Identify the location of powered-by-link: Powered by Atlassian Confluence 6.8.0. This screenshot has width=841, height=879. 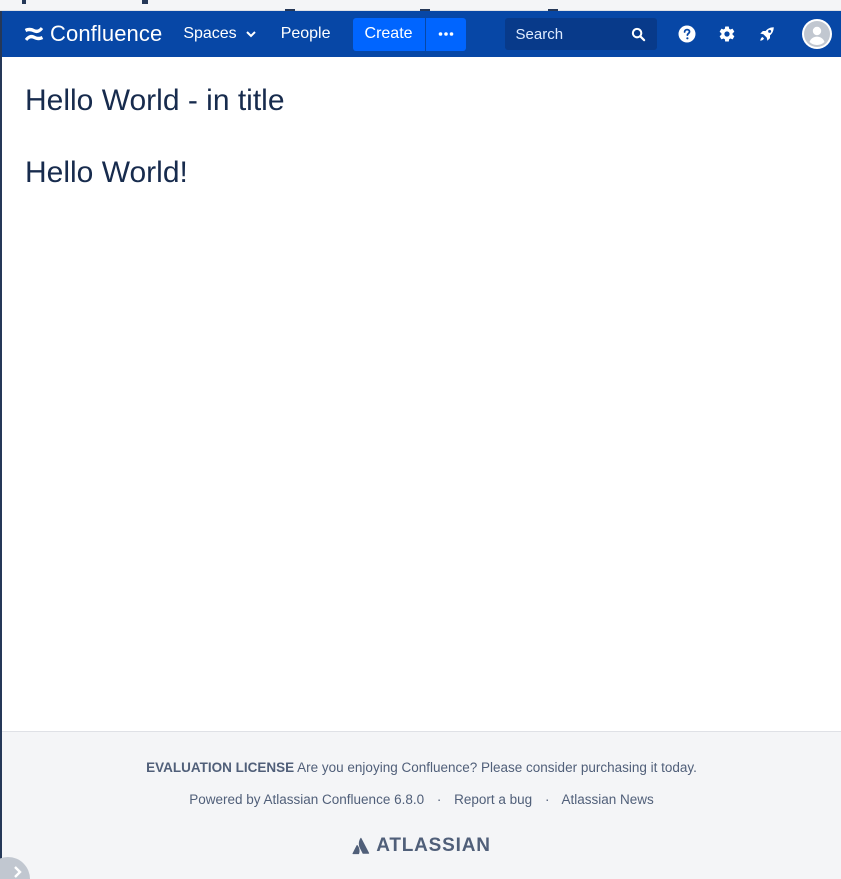
(306, 799).